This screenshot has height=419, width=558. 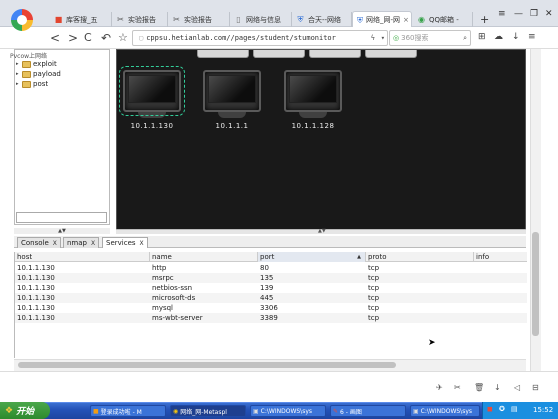 What do you see at coordinates (420, 257) in the screenshot?
I see `column-header-proto: proto` at bounding box center [420, 257].